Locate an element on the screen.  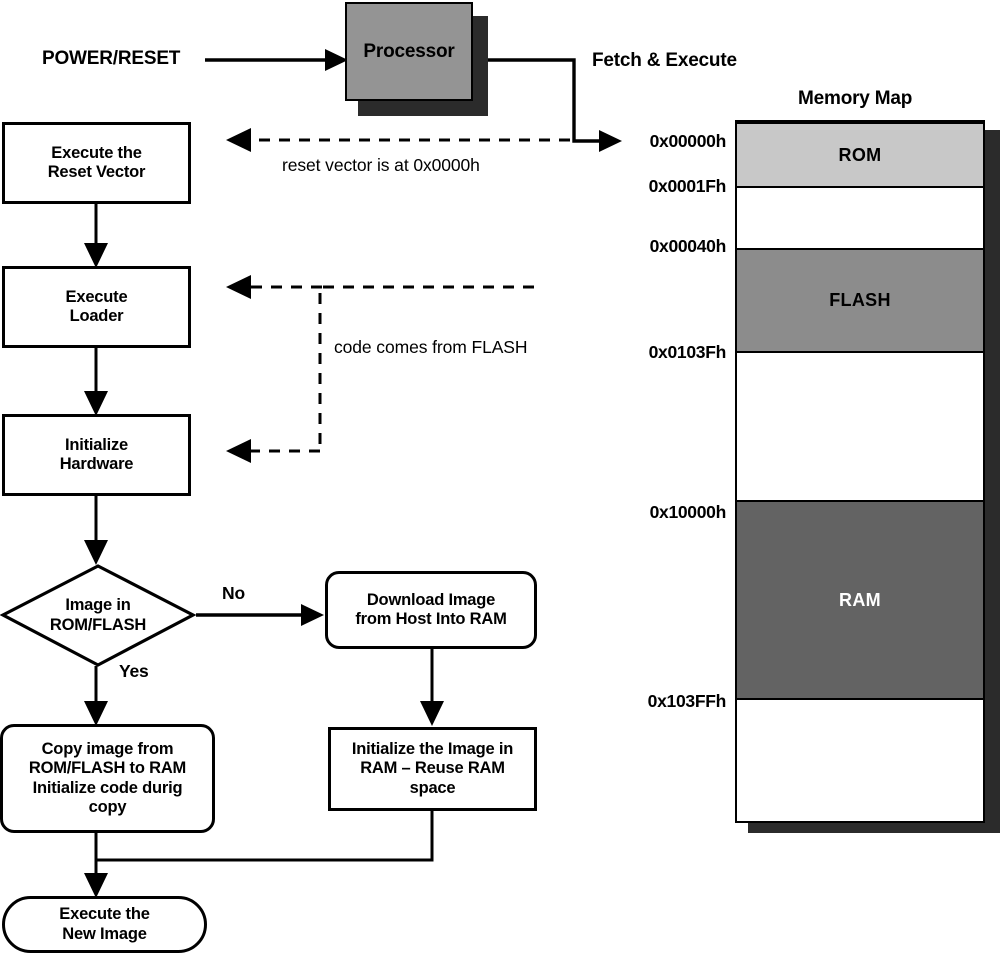
memory-address-0x0001Fh: 0x0001Fh is located at coordinates (687, 186).